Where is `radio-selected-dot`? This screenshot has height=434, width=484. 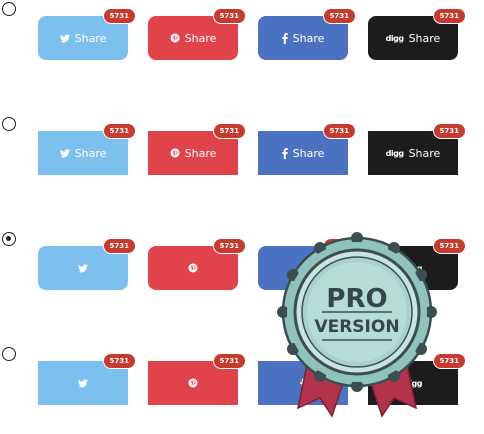 radio-selected-dot is located at coordinates (8, 238).